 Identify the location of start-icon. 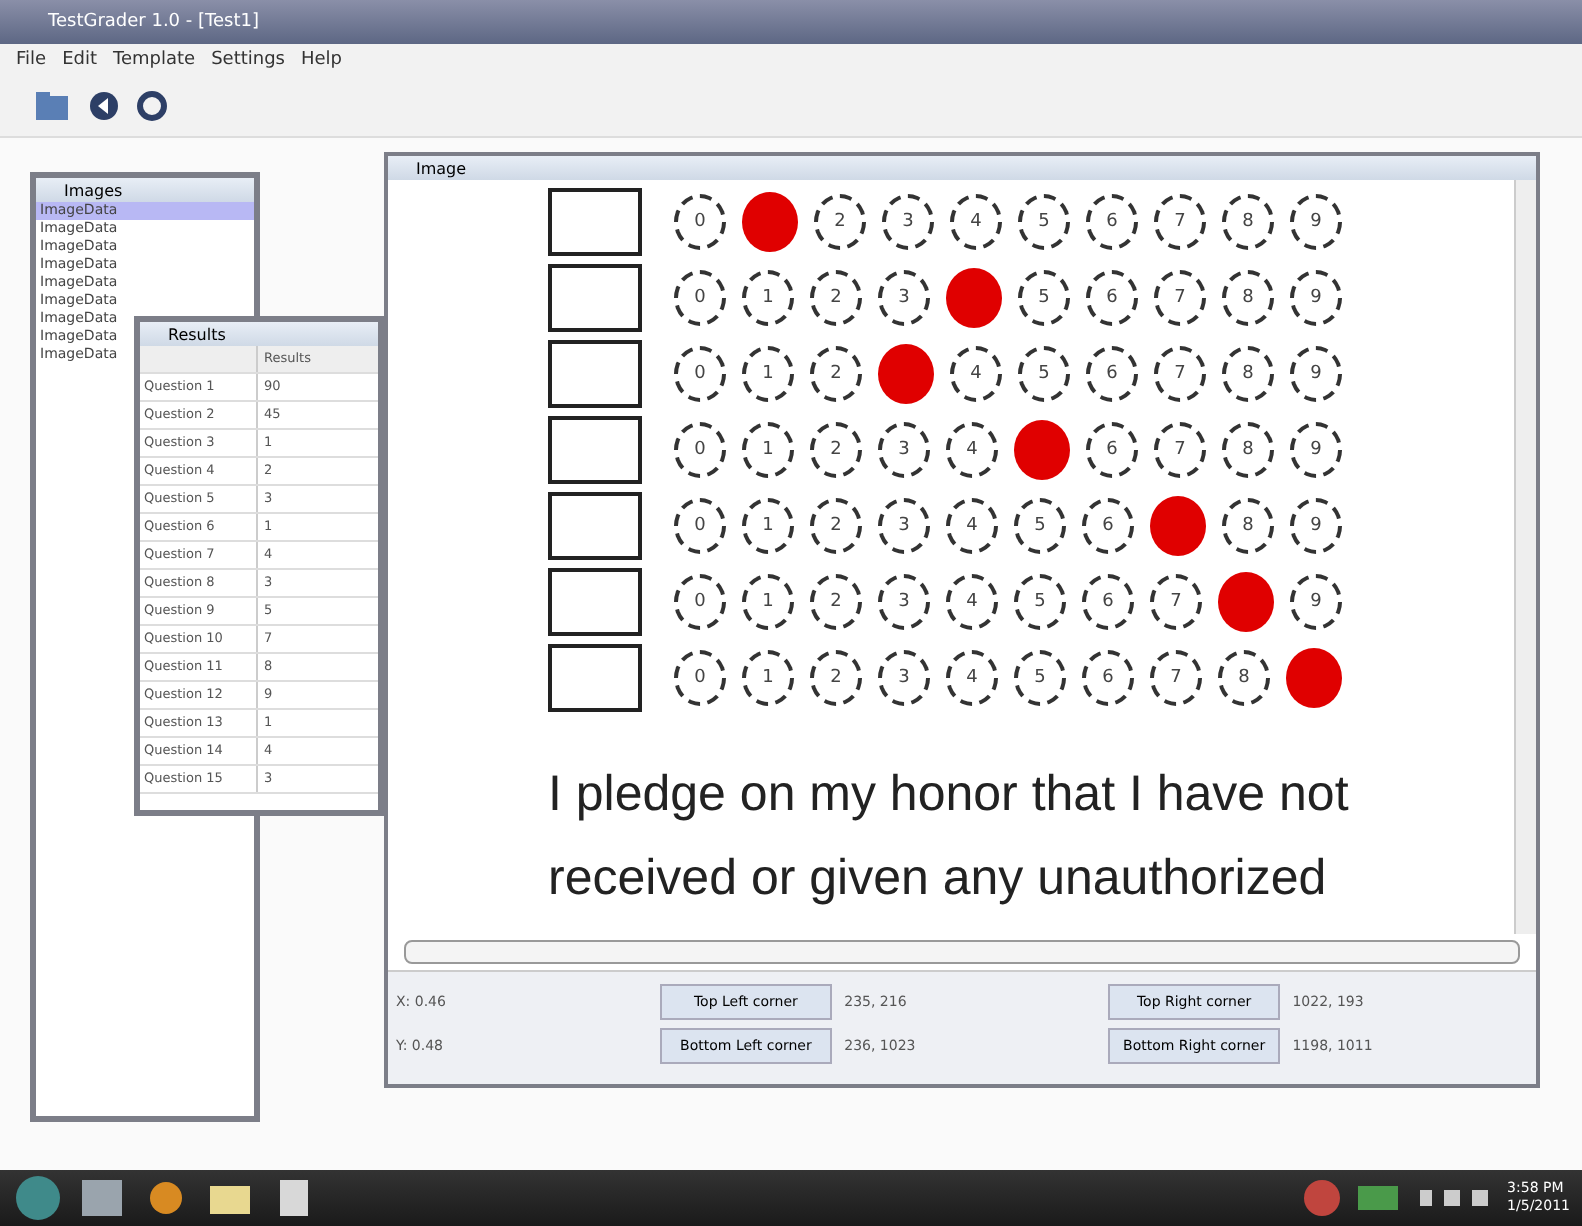
(38, 1198).